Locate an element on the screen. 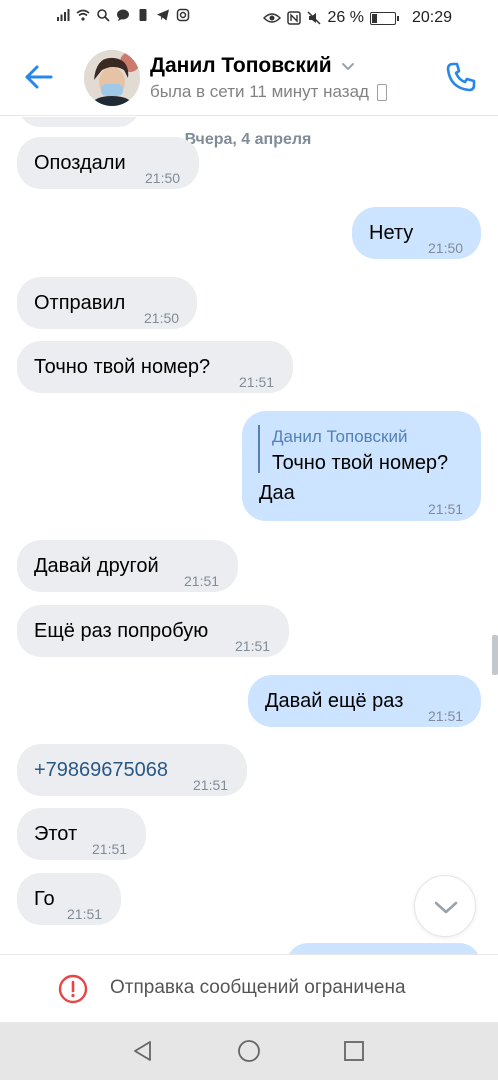 The image size is (498, 1080). warning-icon is located at coordinates (73, 989).